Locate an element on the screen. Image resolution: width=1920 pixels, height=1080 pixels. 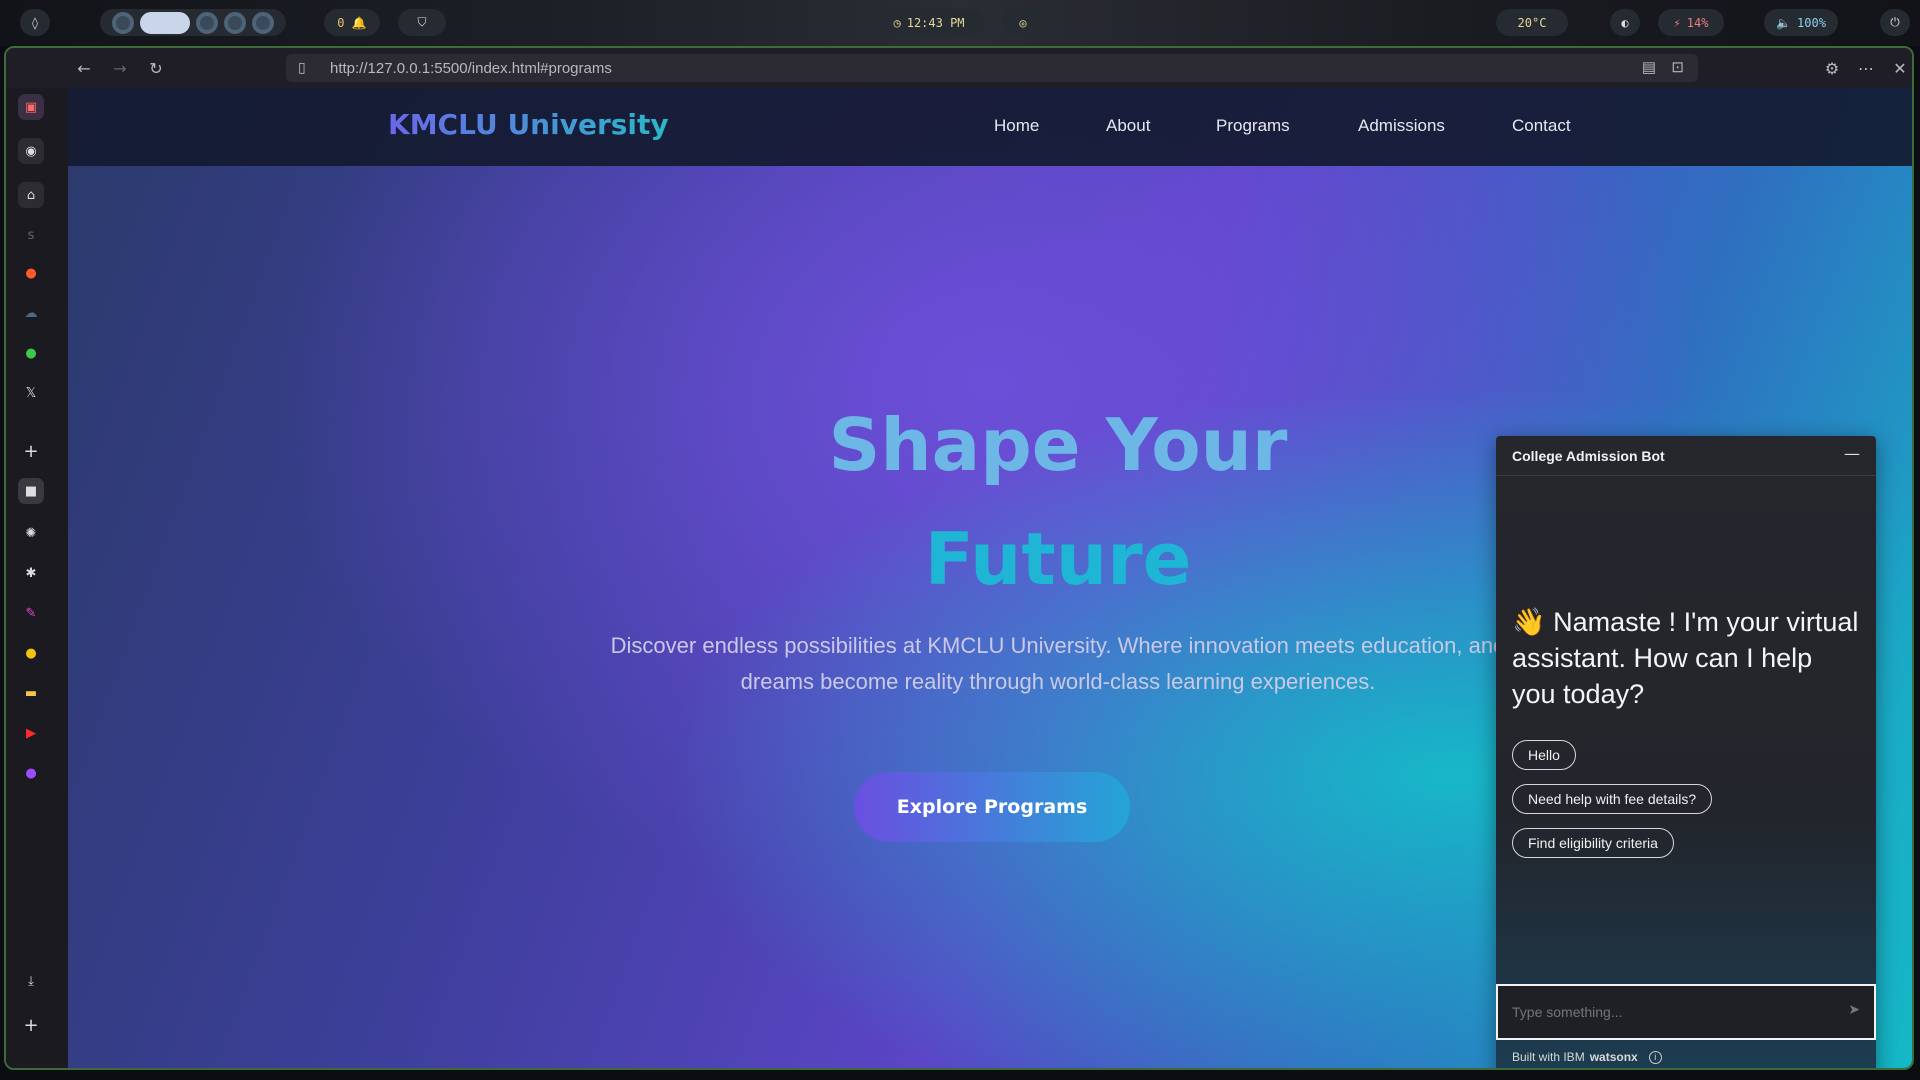
menu-icon: ⋯ is located at coordinates (1866, 68).